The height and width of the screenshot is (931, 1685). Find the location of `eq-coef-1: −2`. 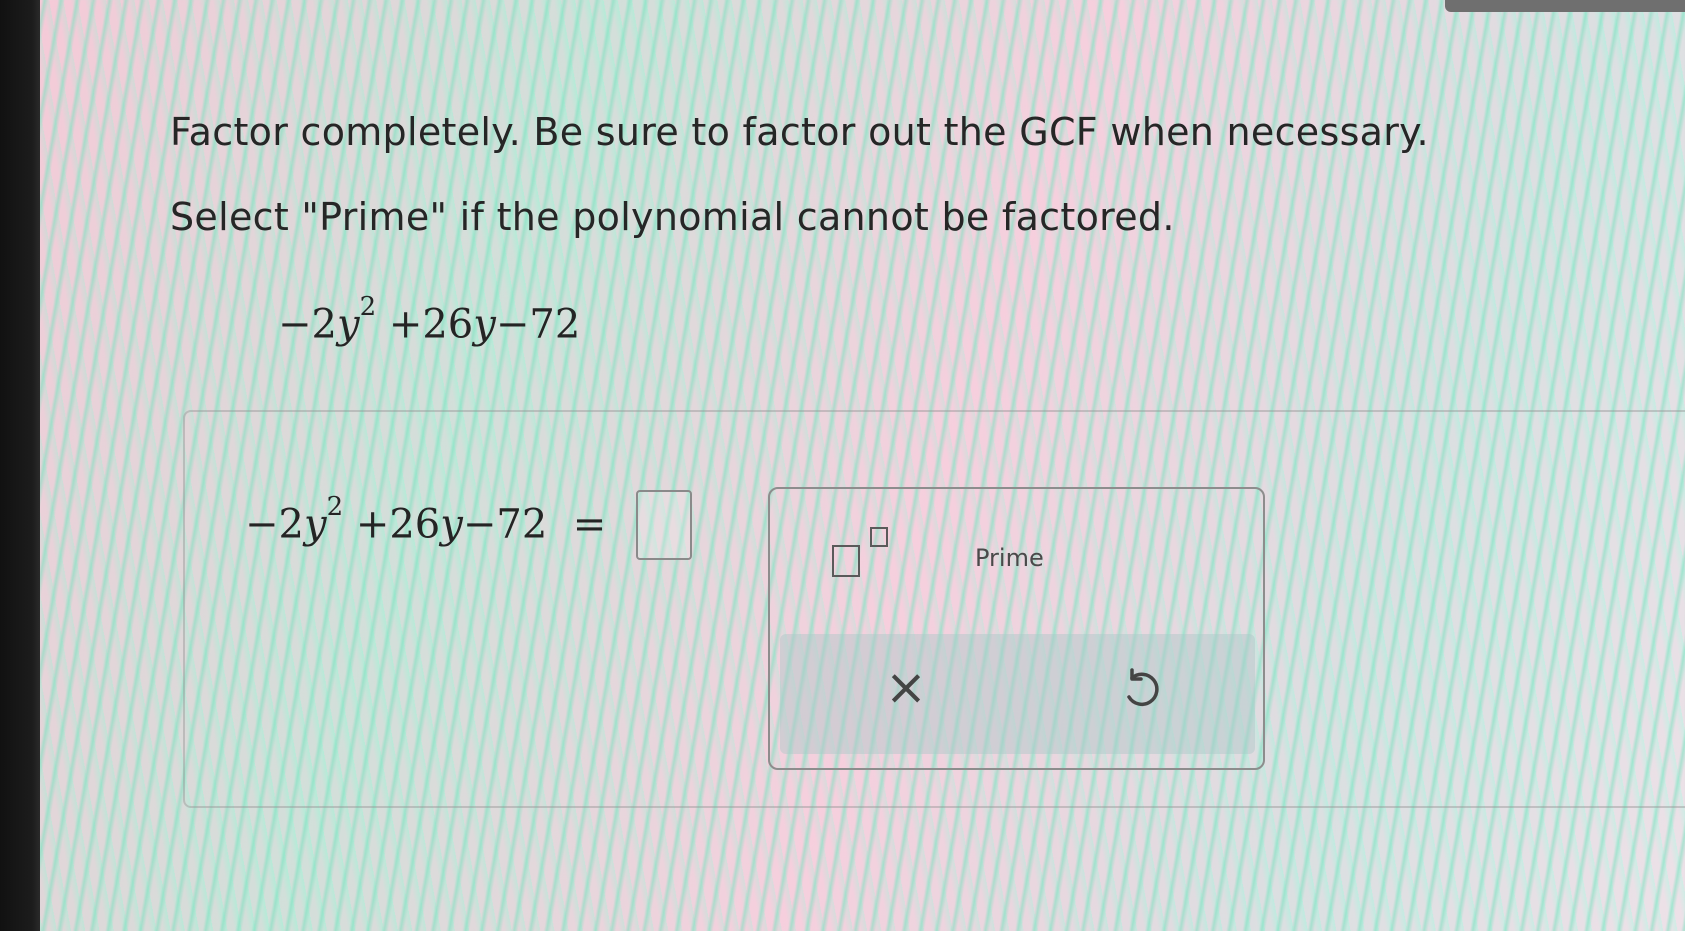

eq-coef-1: −2 is located at coordinates (274, 524).